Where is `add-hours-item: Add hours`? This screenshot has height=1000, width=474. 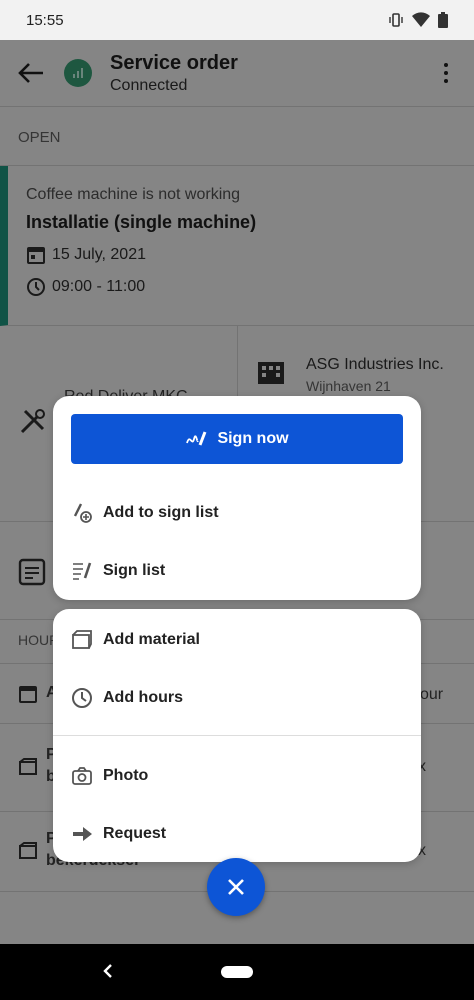 add-hours-item: Add hours is located at coordinates (127, 698).